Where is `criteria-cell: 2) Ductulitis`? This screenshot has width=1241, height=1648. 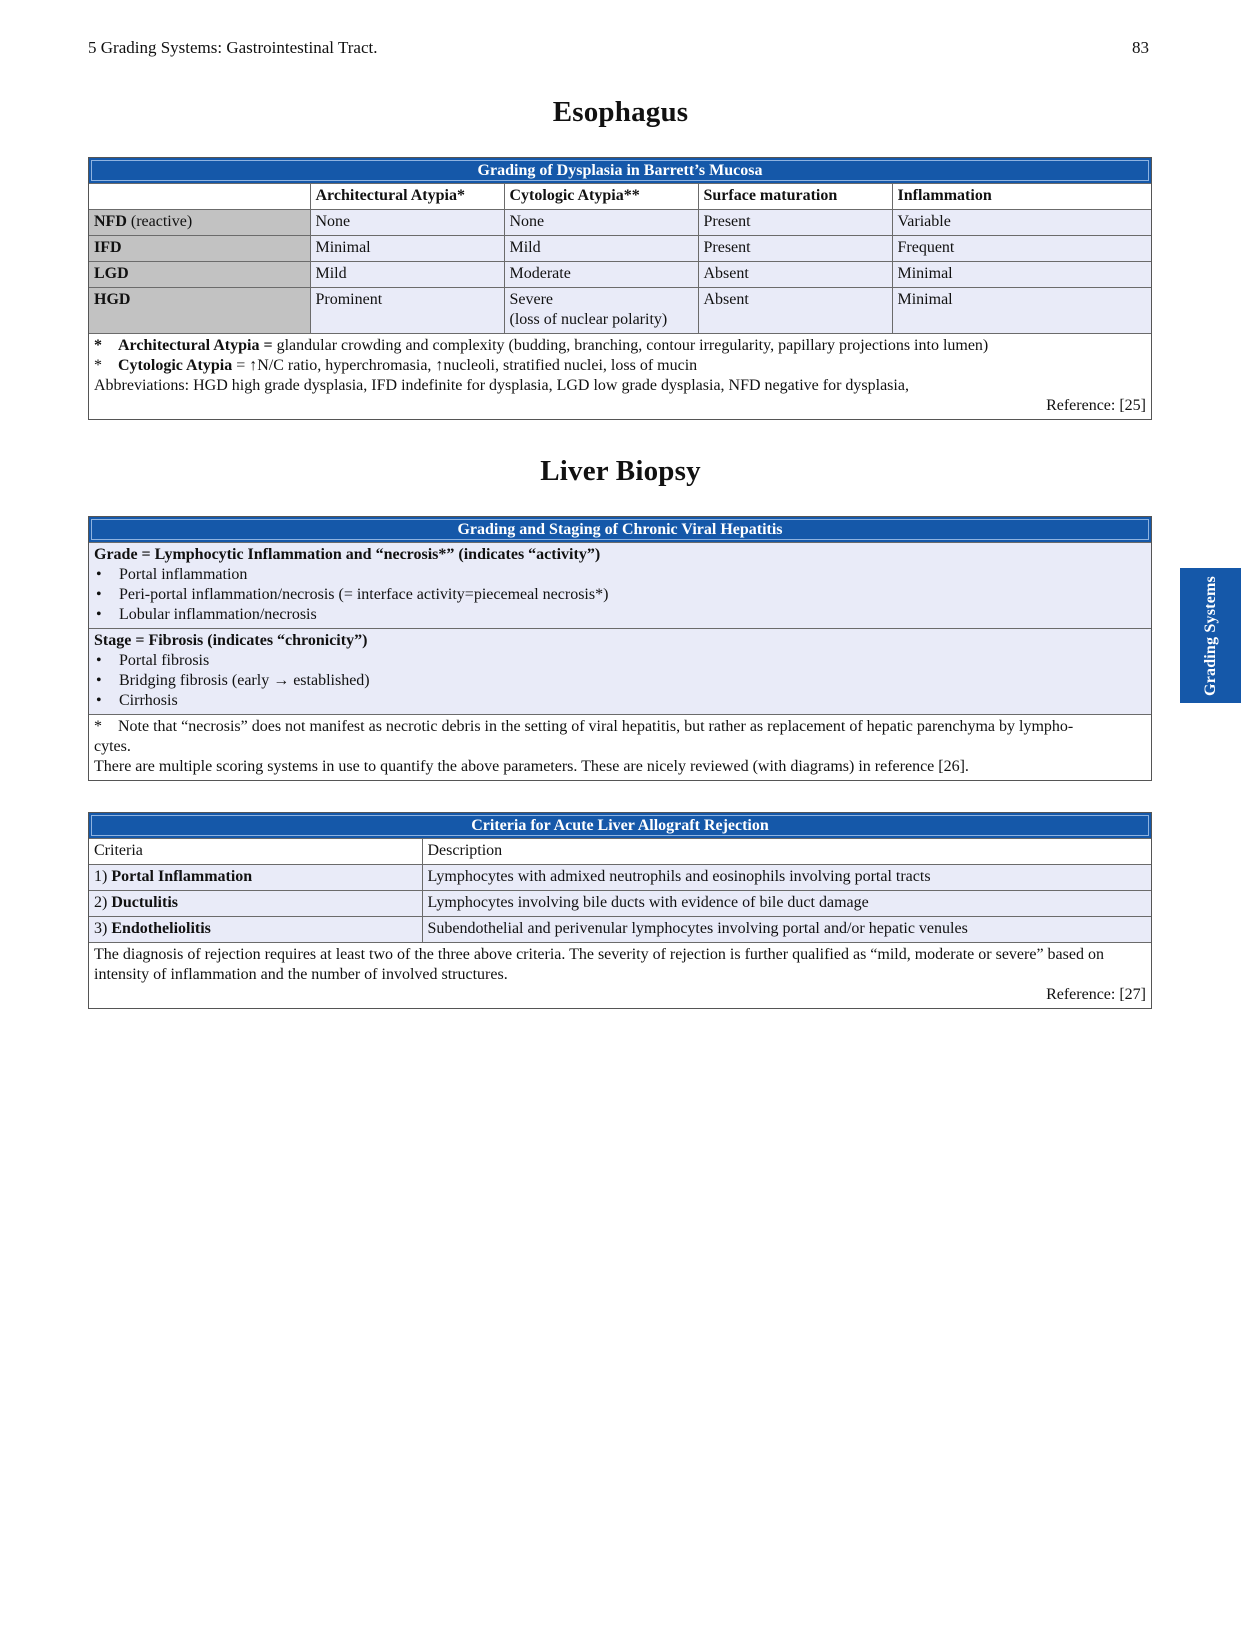 criteria-cell: 2) Ductulitis is located at coordinates (256, 903).